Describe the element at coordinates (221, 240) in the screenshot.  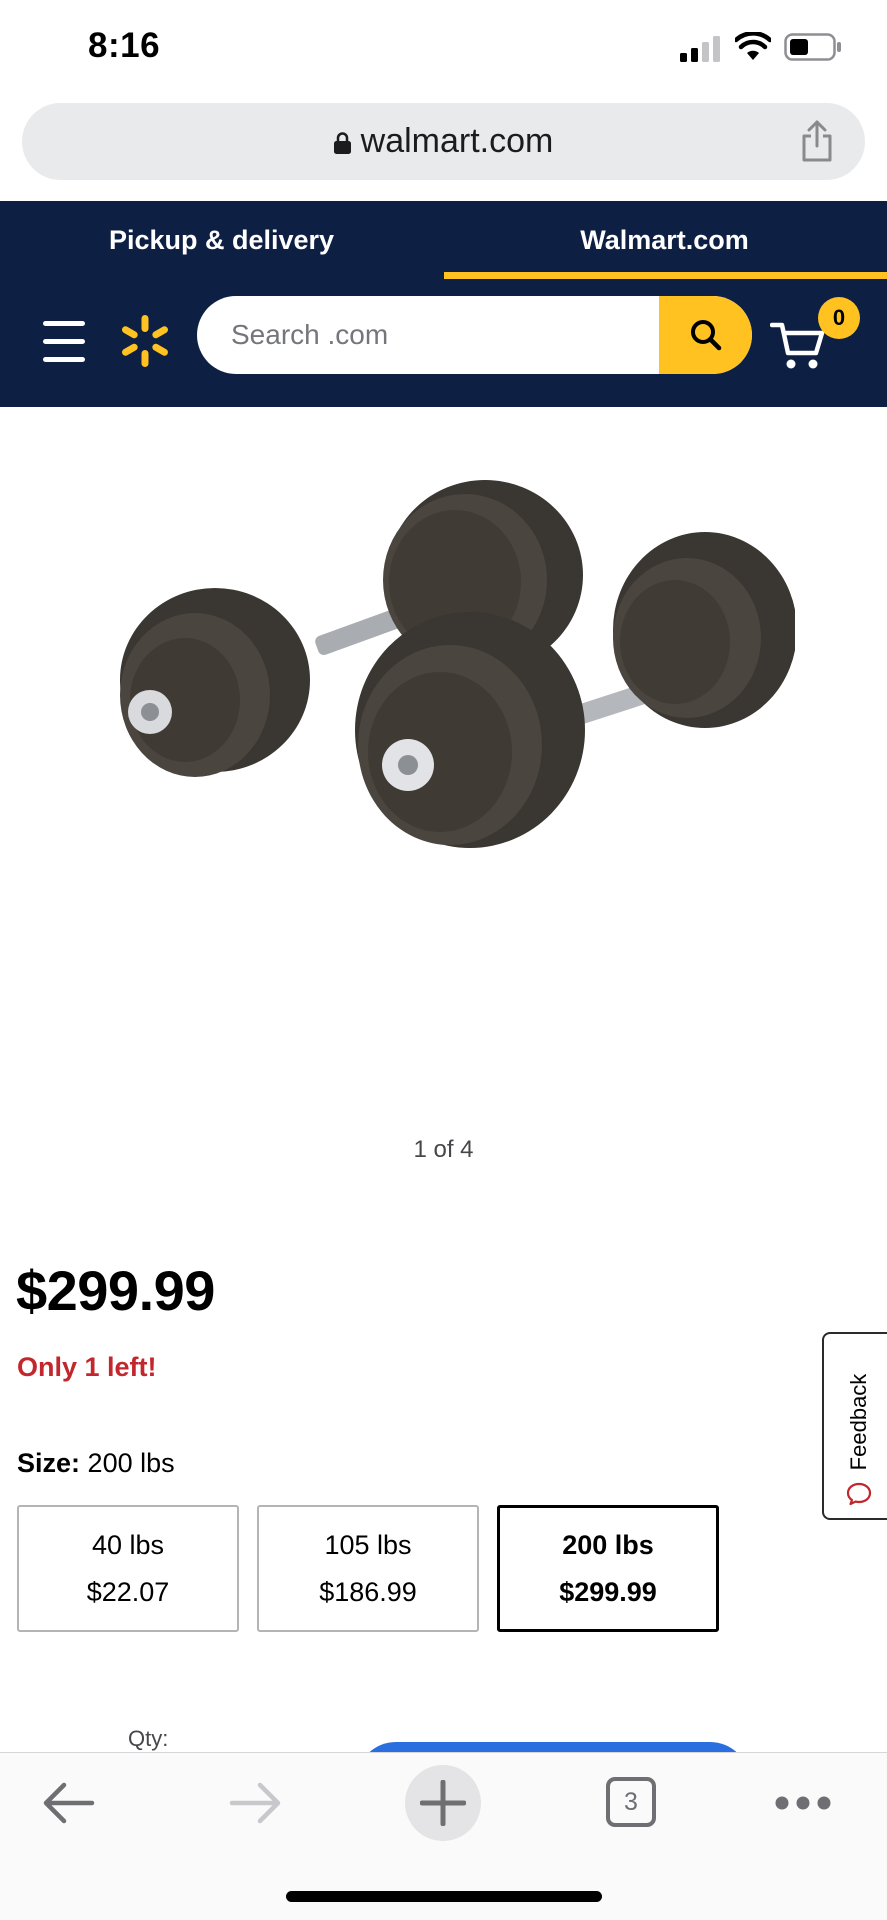
I see `tab-pickup-delivery: Pickup & delivery` at that location.